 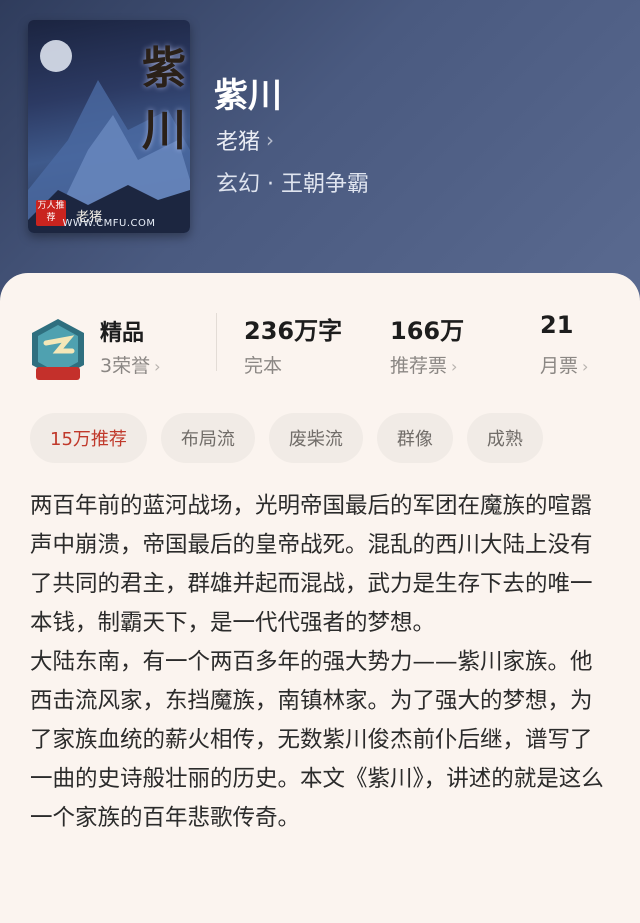 I want to click on tag-item: 废柴流, so click(x=315, y=438).